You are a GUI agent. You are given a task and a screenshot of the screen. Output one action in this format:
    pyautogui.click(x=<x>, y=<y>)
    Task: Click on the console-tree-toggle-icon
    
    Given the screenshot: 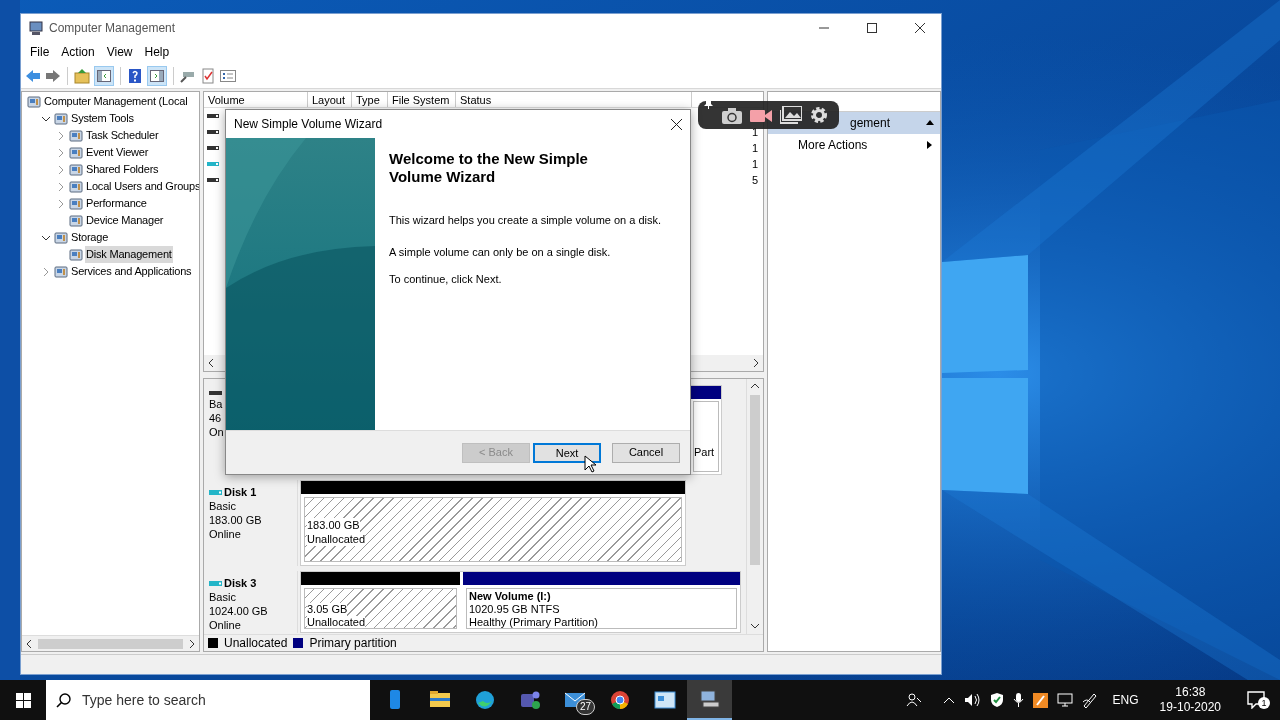 What is the action you would take?
    pyautogui.click(x=104, y=75)
    